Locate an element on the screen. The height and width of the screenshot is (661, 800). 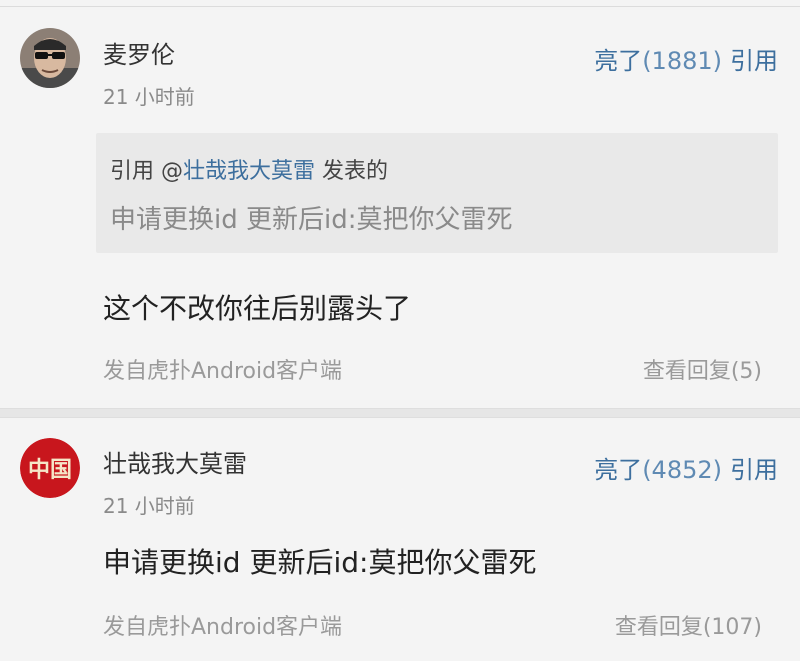
user-avatar-icon is located at coordinates (50, 58).